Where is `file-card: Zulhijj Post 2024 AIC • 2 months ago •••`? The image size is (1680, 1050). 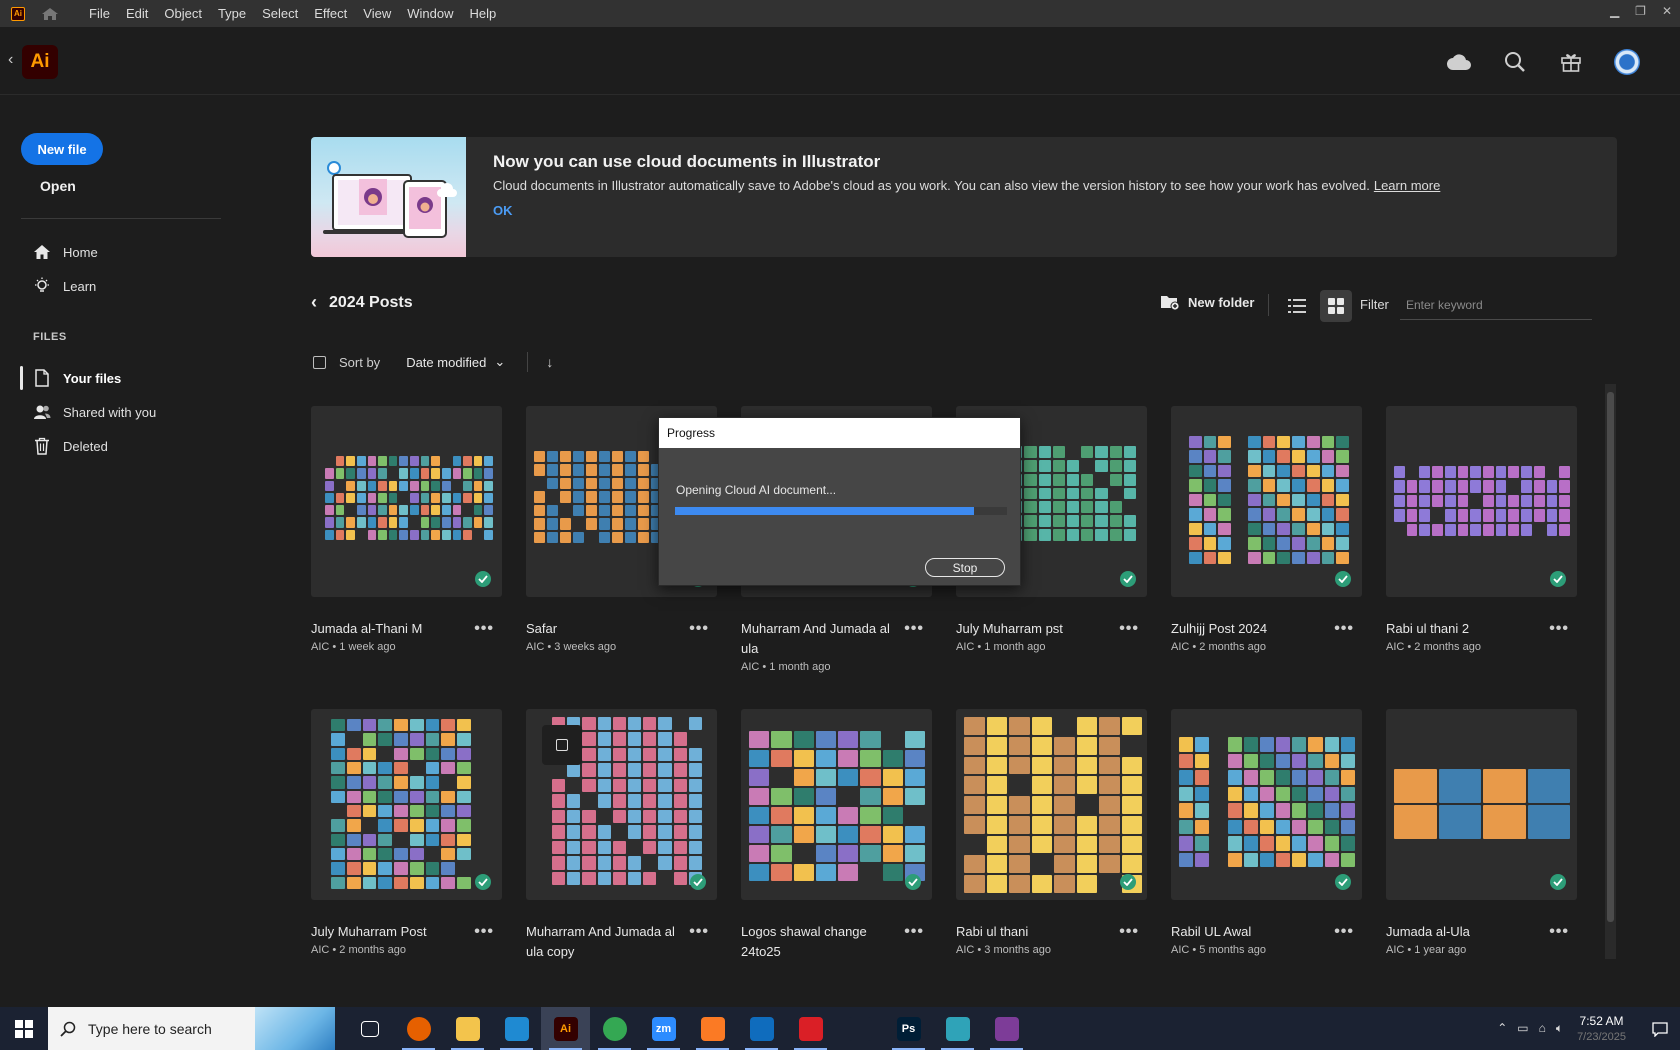 file-card: Zulhijj Post 2024 AIC • 2 months ago ••• is located at coordinates (1266, 529).